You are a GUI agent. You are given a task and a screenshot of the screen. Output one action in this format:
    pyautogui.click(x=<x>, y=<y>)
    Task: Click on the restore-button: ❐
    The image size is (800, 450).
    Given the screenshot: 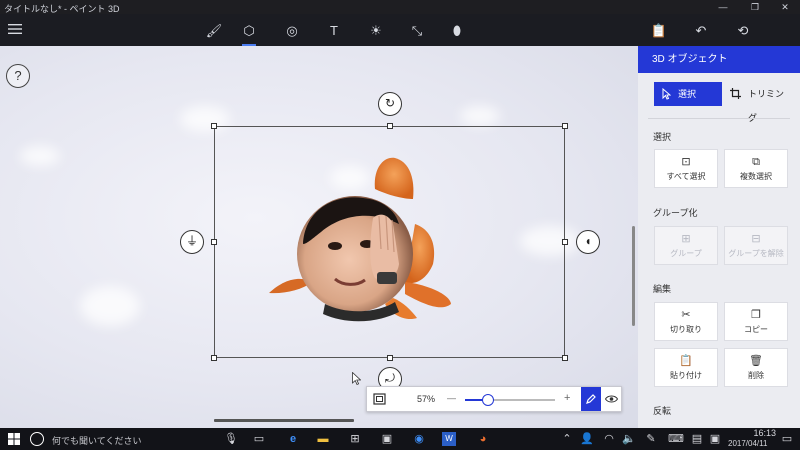 What is the action you would take?
    pyautogui.click(x=755, y=7)
    